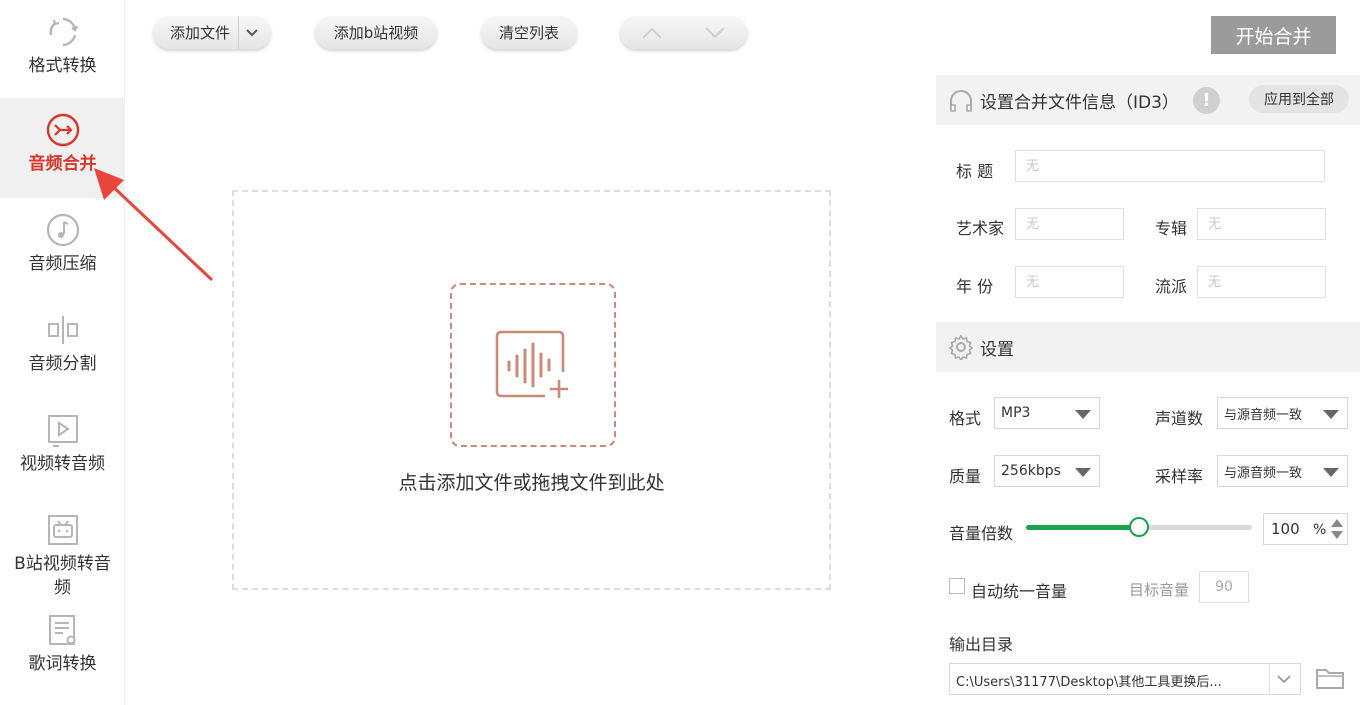 Image resolution: width=1360 pixels, height=705 pixels. I want to click on target-volume-input: 90, so click(1224, 587).